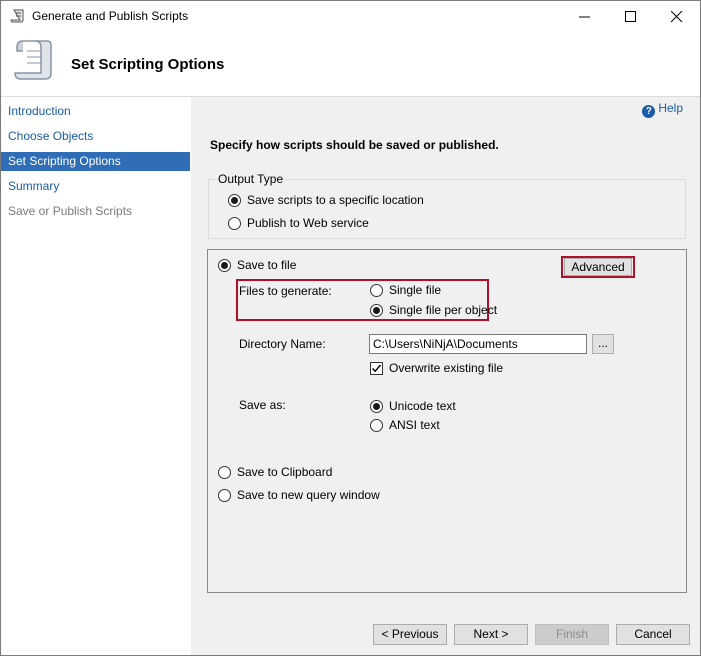 This screenshot has height=656, width=701. Describe the element at coordinates (491, 634) in the screenshot. I see `next-button: Next >` at that location.